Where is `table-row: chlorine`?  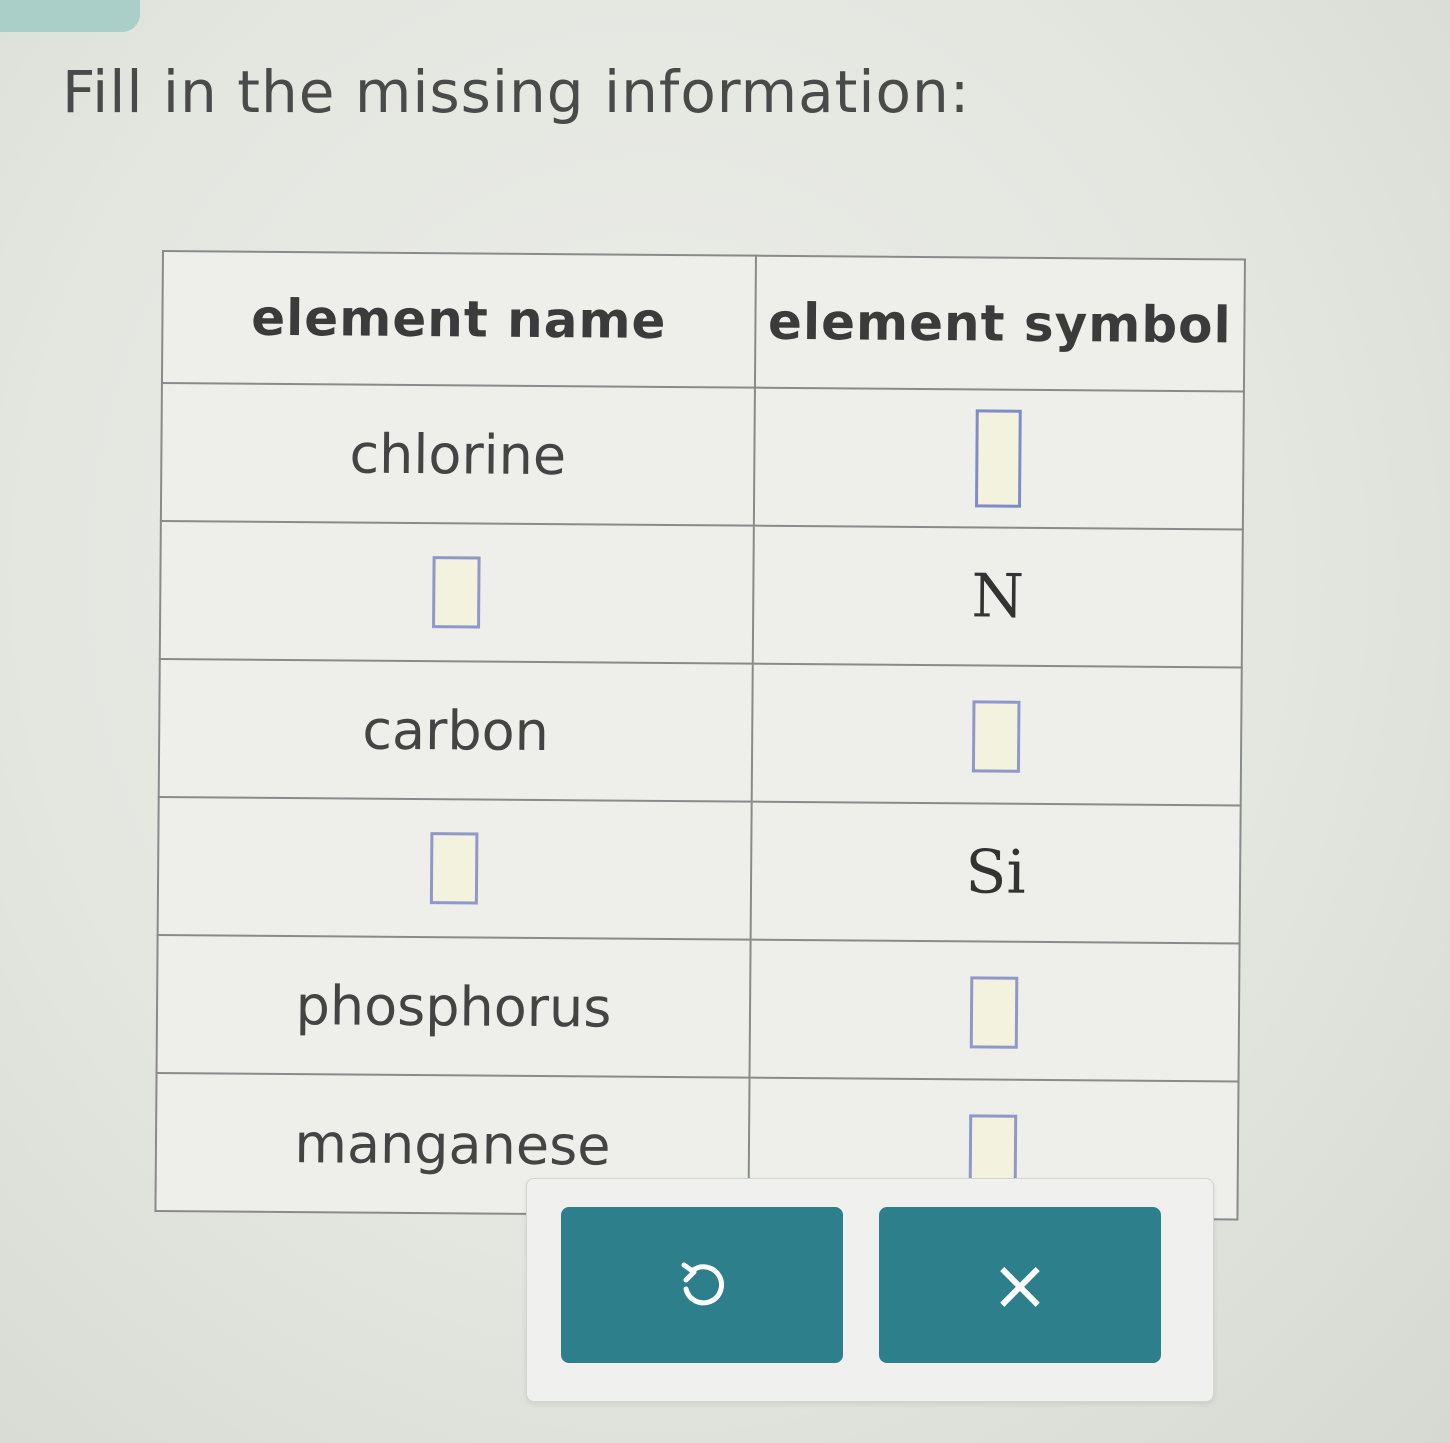 table-row: chlorine is located at coordinates (702, 456).